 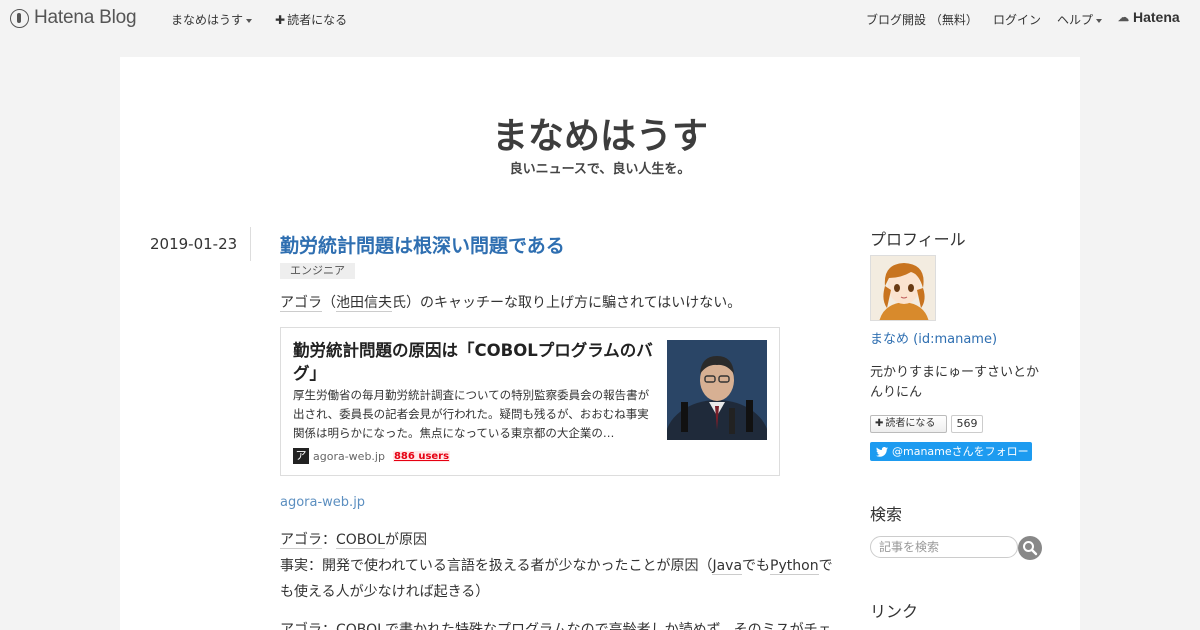 I want to click on hatena-brand-text: Hatena, so click(x=1156, y=17).